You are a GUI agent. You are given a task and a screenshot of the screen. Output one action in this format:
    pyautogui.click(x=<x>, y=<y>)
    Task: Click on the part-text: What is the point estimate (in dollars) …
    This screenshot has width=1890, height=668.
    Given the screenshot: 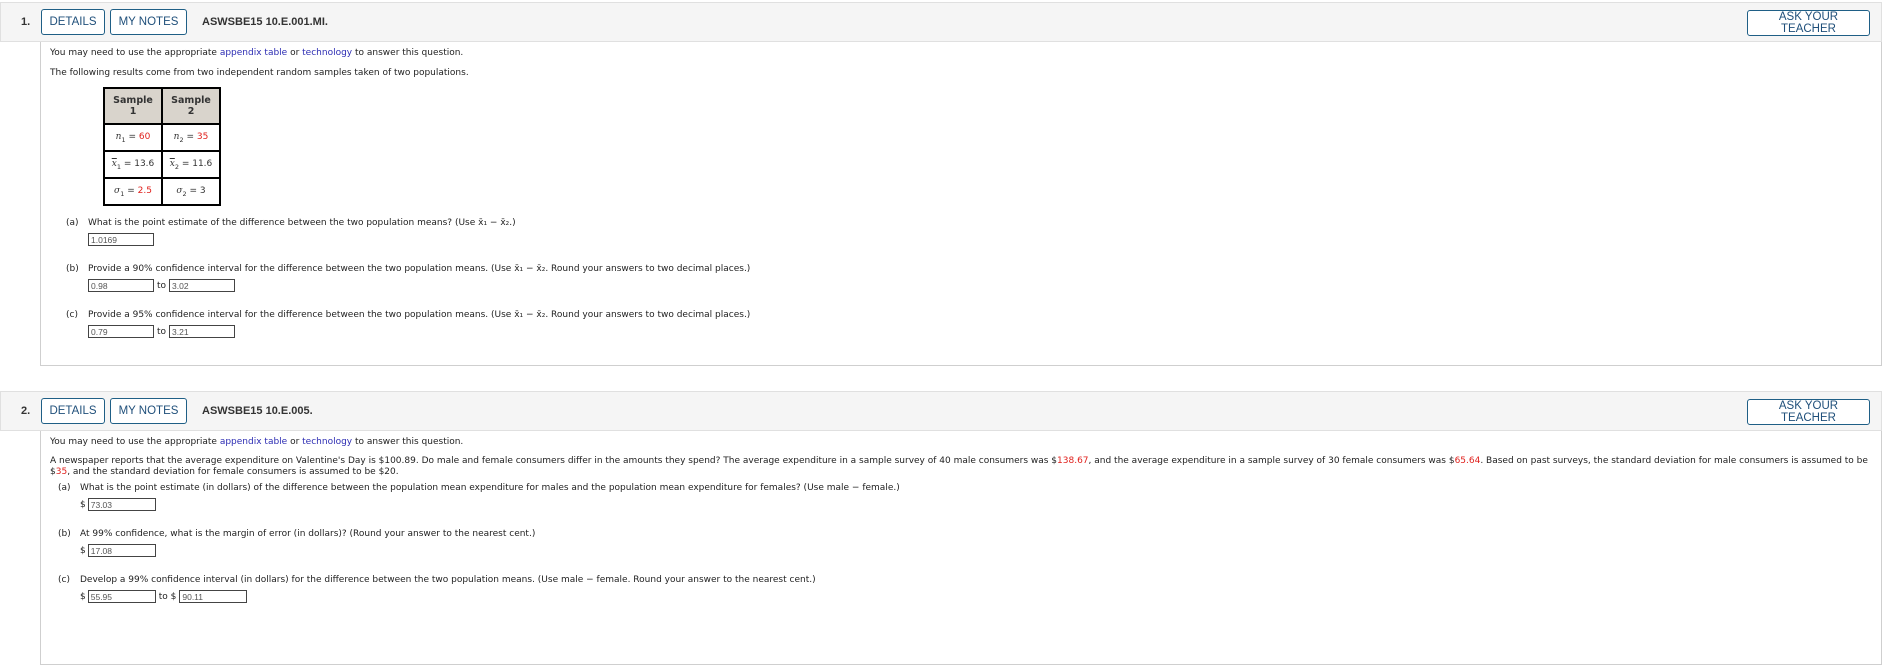 What is the action you would take?
    pyautogui.click(x=490, y=488)
    